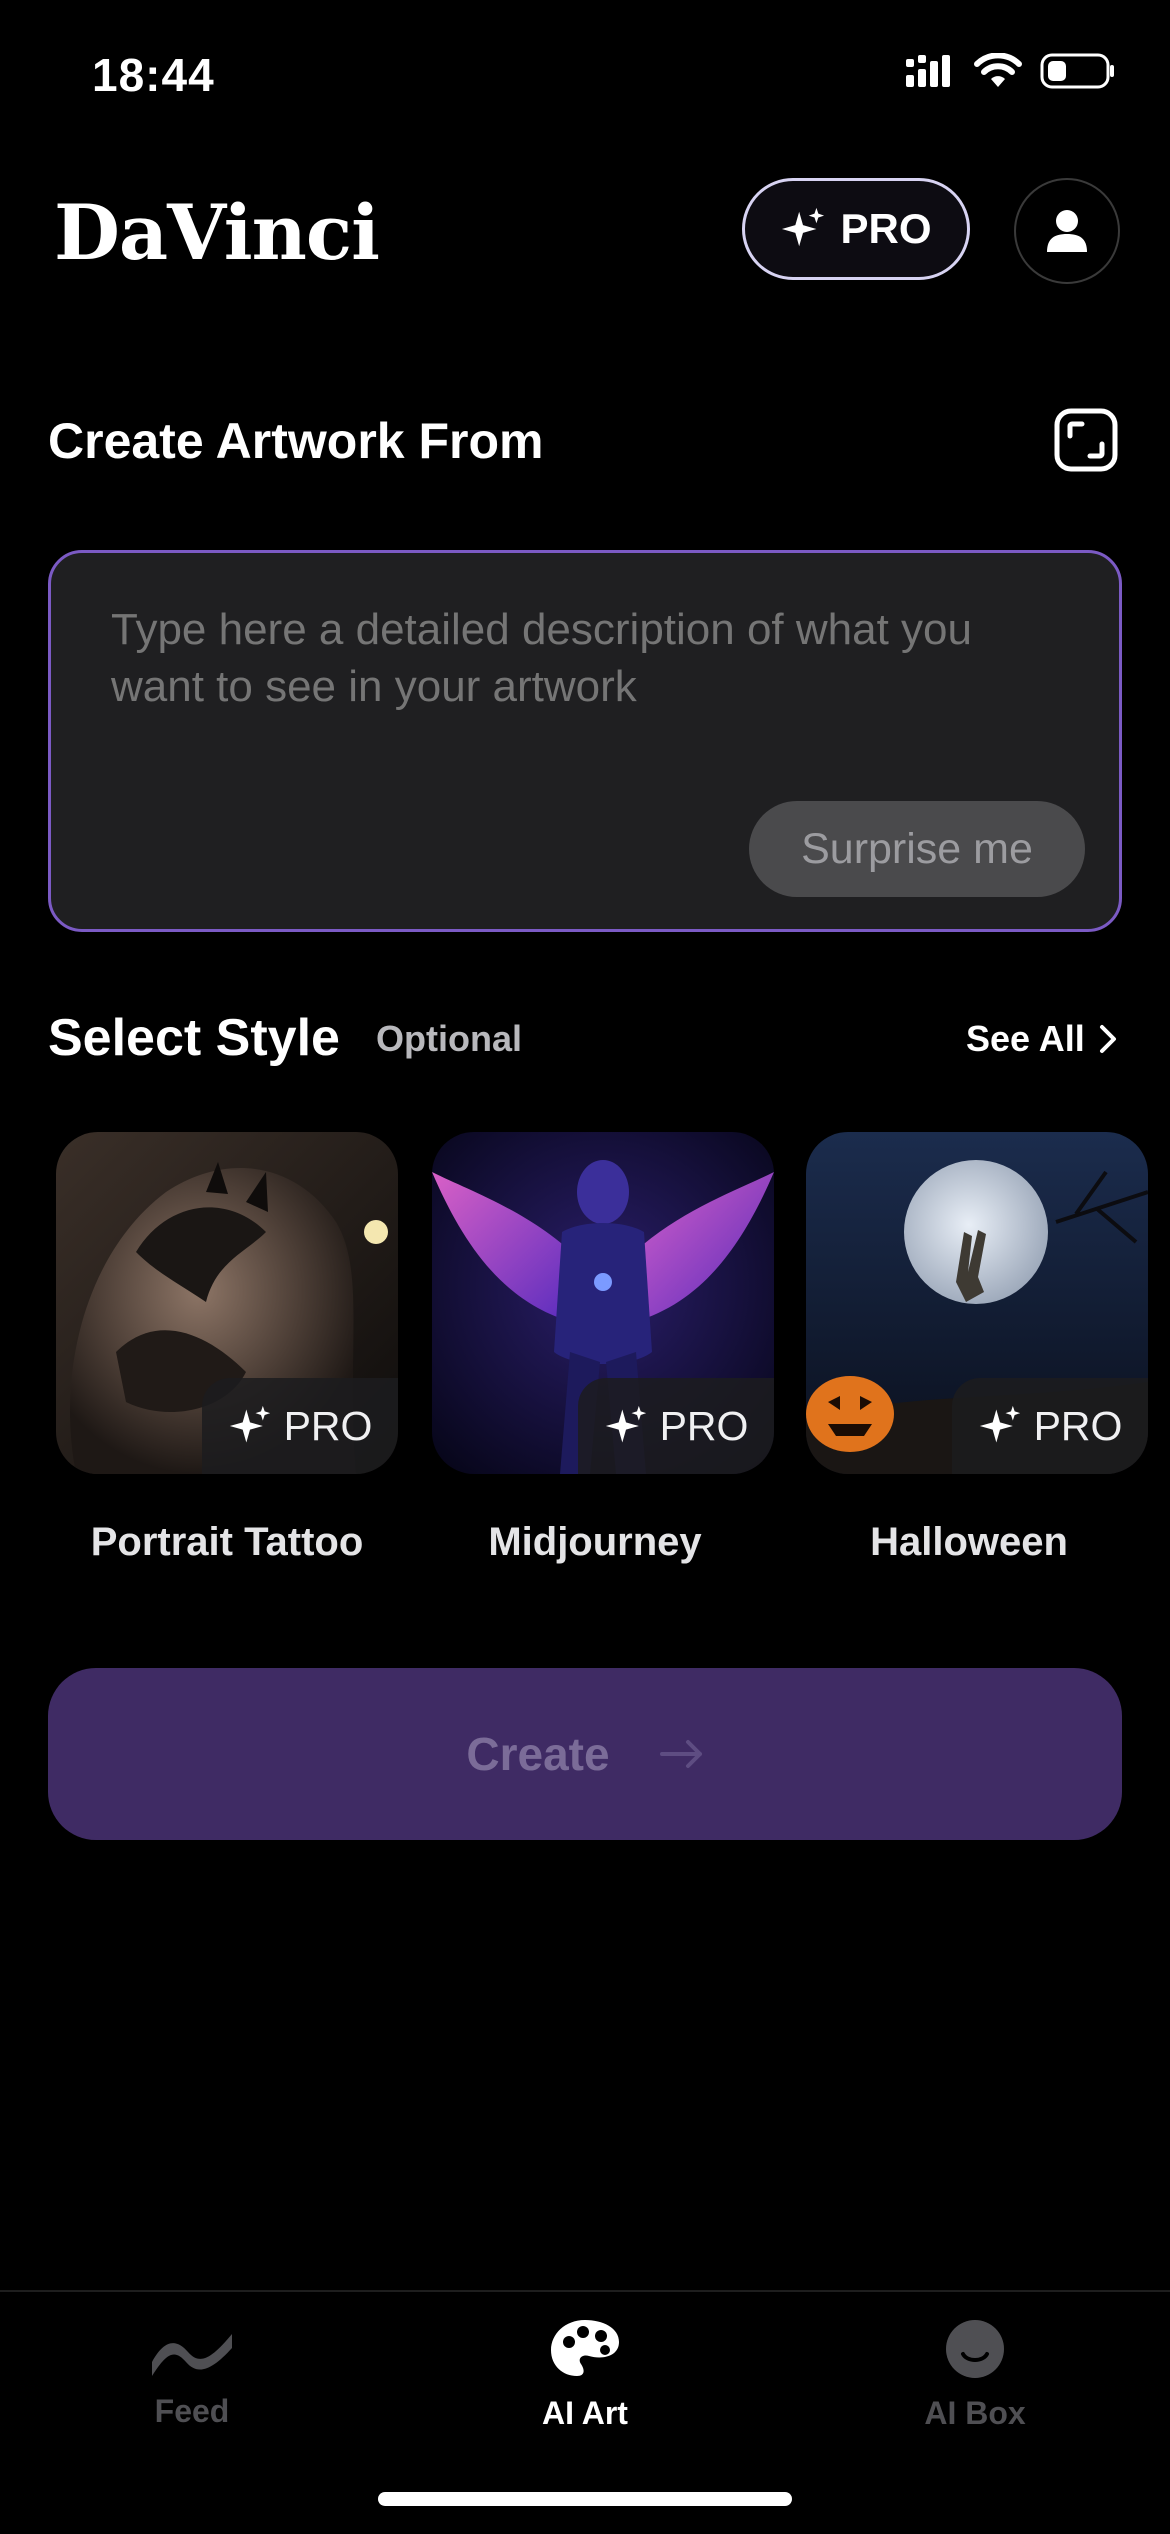 This screenshot has height=2534, width=1170. I want to click on tab-label: Feed, so click(192, 2411).